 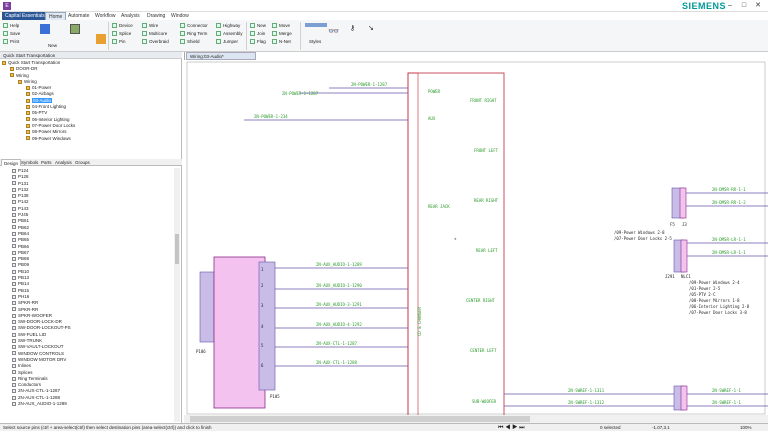 What do you see at coordinates (11, 41) in the screenshot?
I see `print-button: Print` at bounding box center [11, 41].